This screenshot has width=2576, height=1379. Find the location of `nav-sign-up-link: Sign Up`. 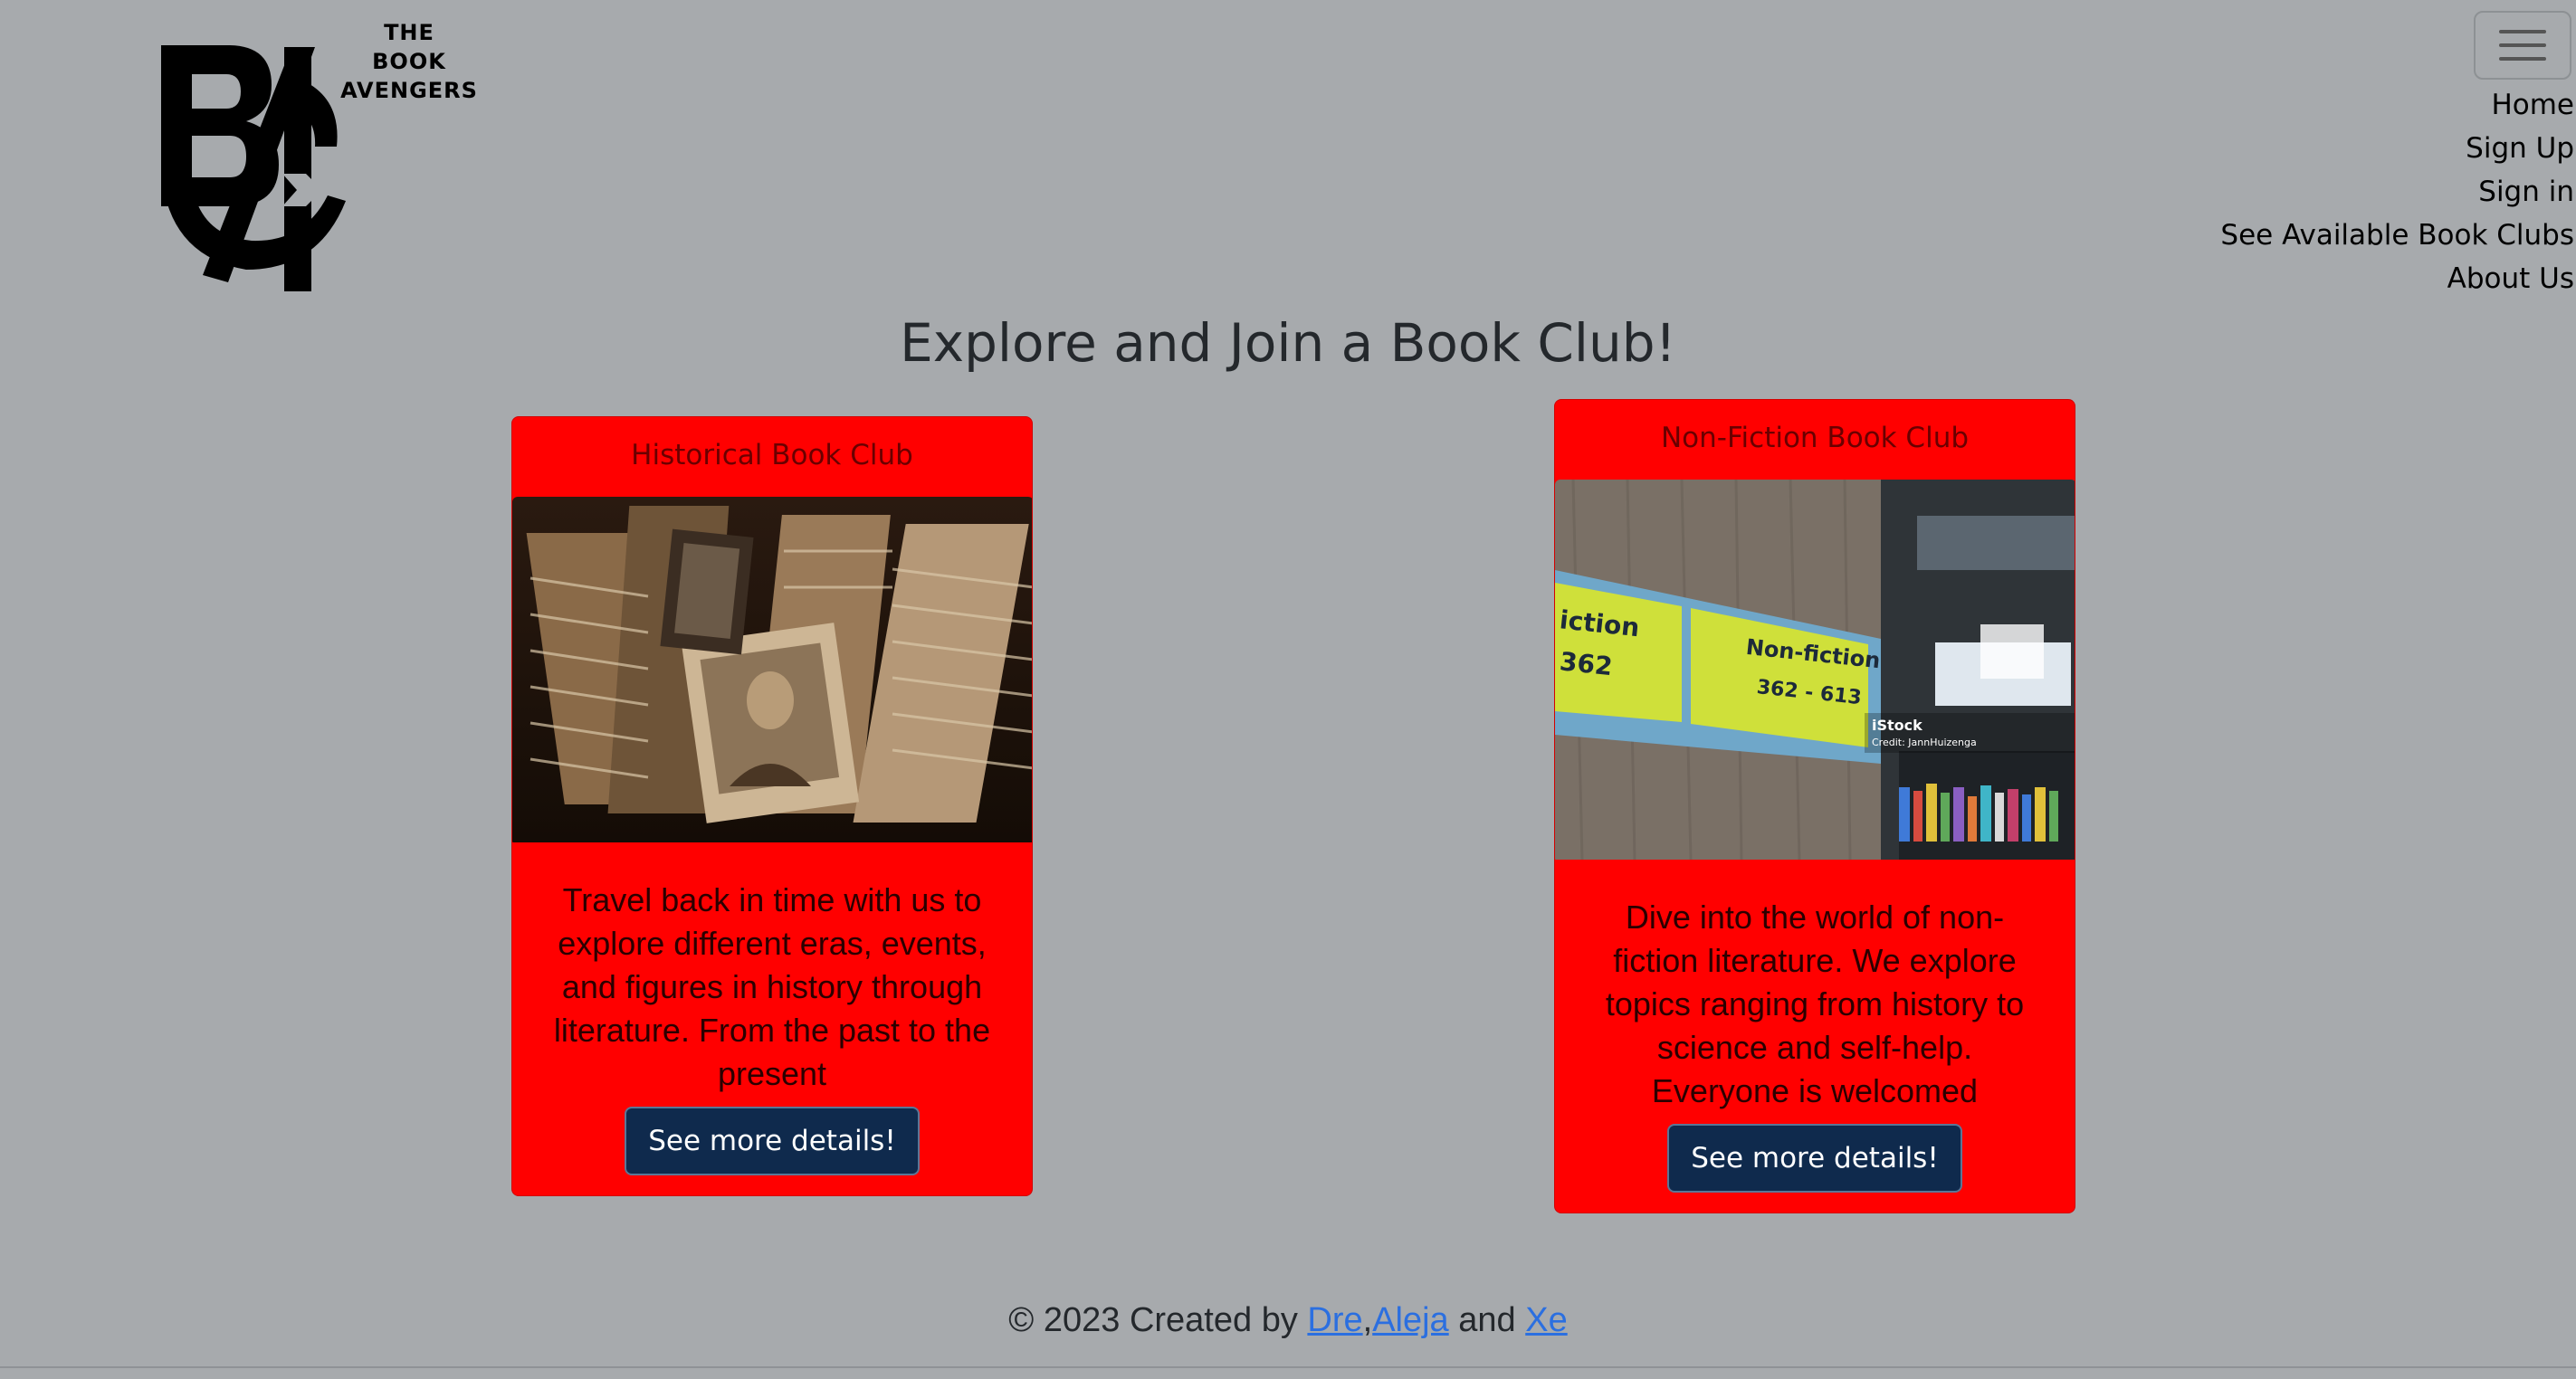

nav-sign-up-link: Sign Up is located at coordinates (2397, 149).